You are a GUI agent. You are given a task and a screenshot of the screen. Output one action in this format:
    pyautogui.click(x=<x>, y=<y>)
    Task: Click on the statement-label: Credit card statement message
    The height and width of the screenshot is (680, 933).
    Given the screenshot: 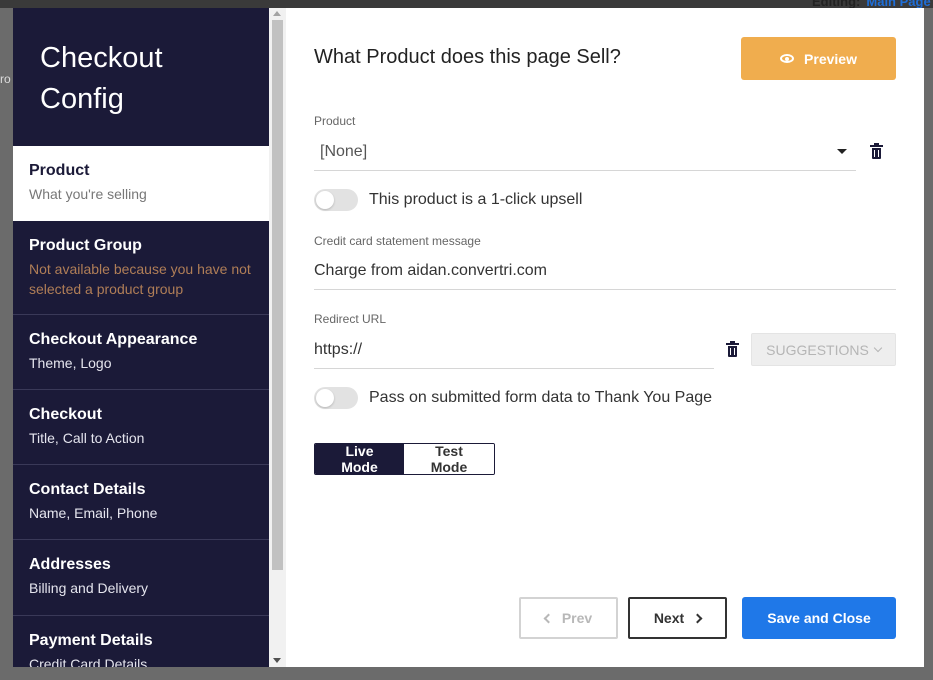 What is the action you would take?
    pyautogui.click(x=397, y=241)
    